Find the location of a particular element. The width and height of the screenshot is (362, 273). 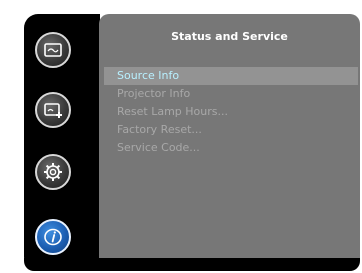

display-settings-icon is located at coordinates (53, 110).